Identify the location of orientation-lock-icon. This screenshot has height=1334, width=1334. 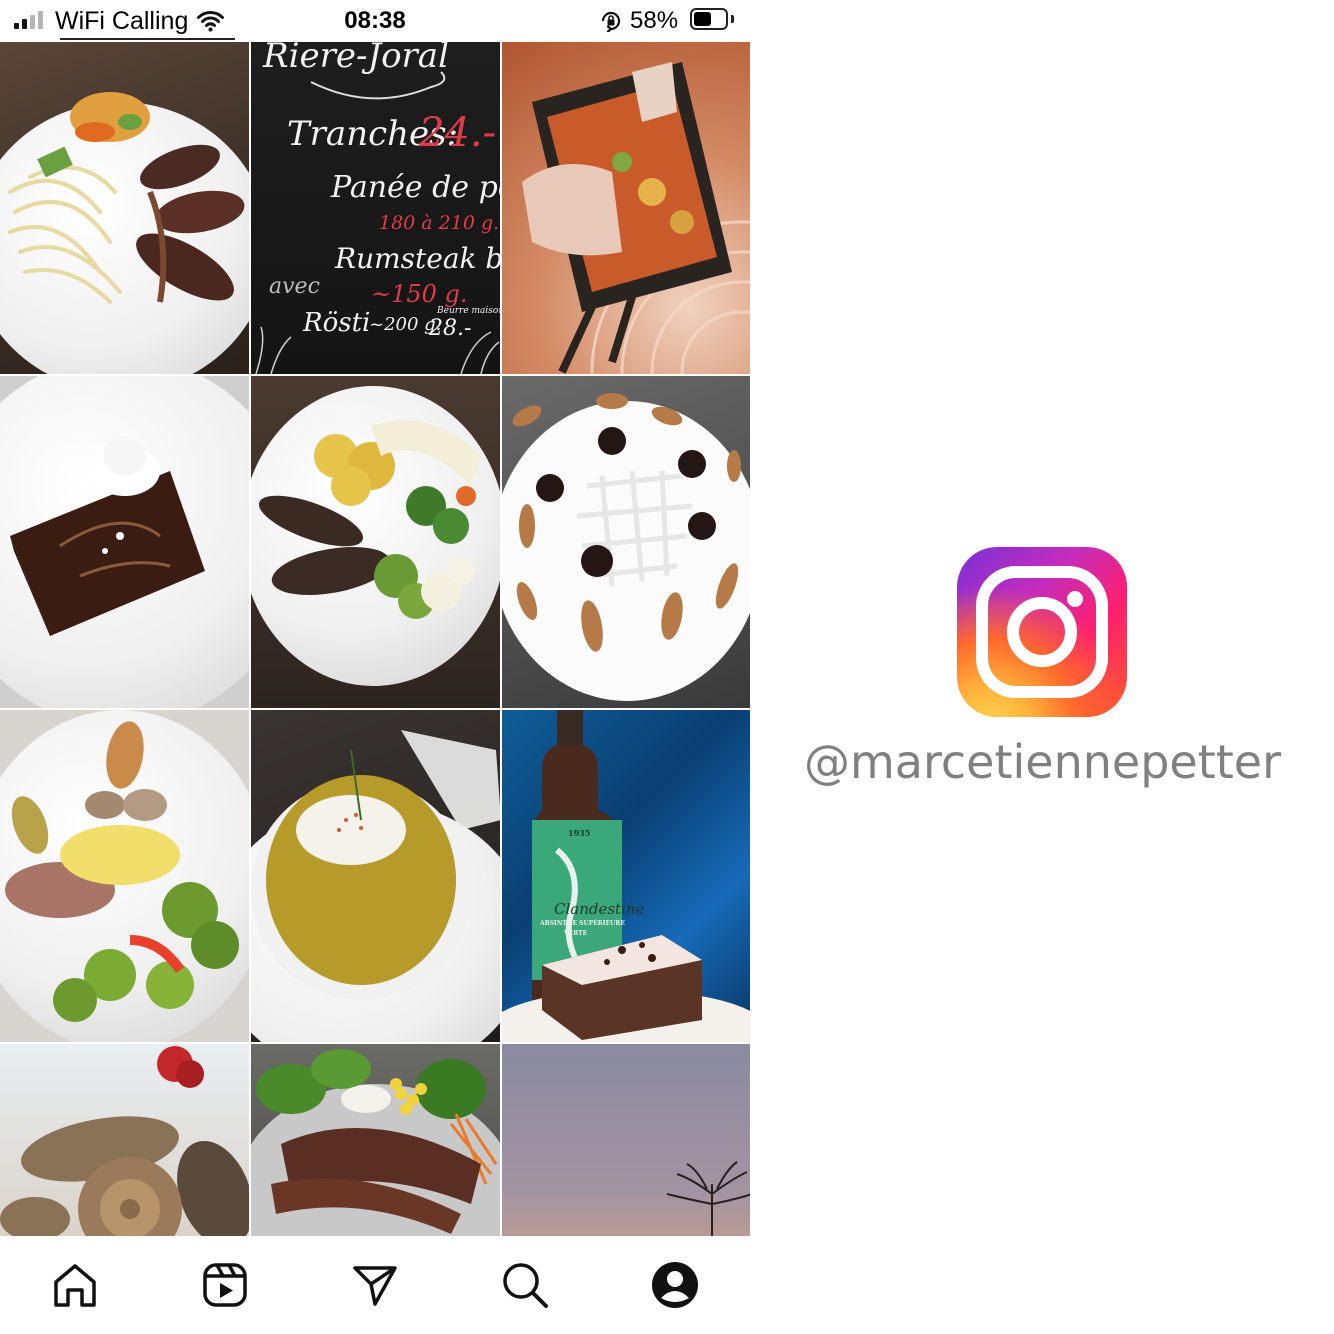
(611, 21).